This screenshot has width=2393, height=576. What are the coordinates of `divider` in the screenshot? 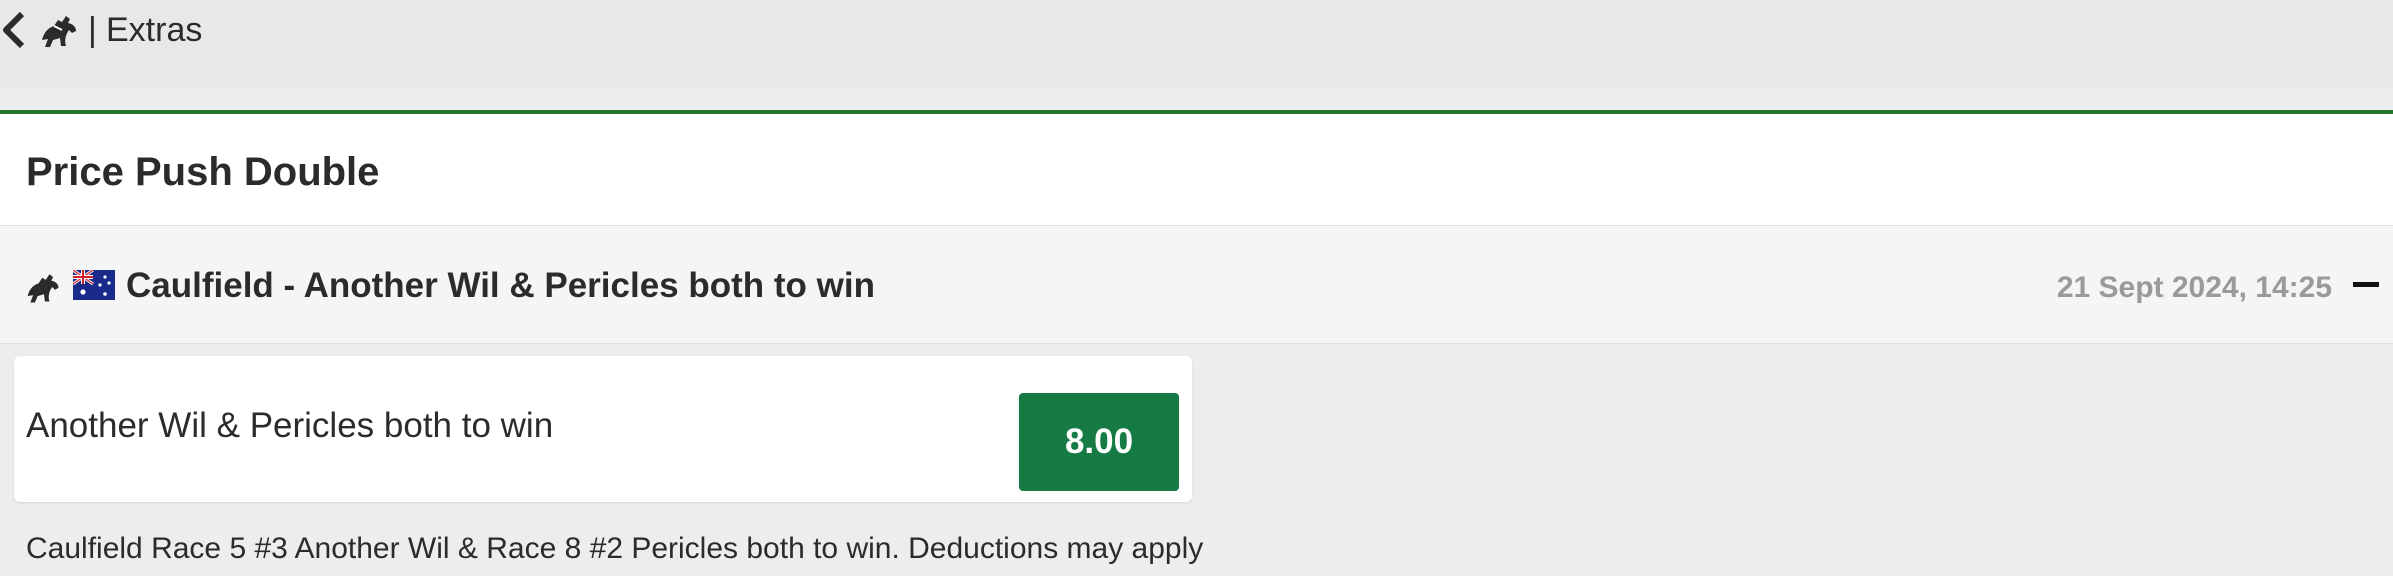 It's located at (1196, 99).